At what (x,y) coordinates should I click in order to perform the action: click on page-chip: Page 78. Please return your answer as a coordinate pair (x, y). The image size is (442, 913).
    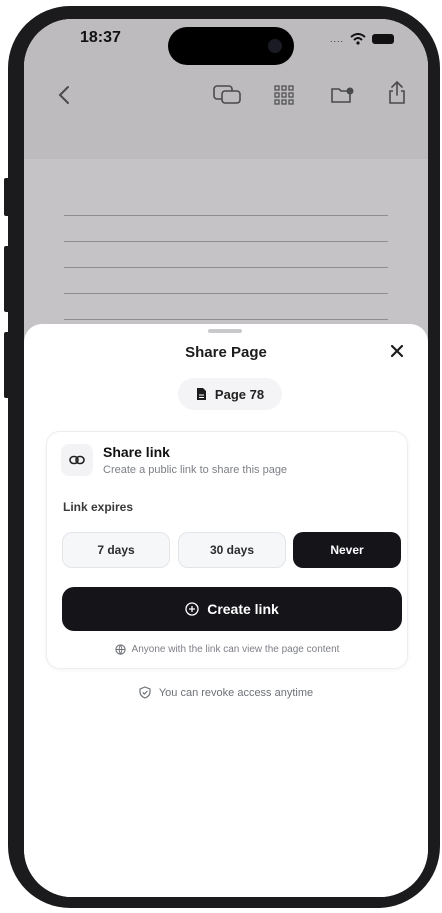
    Looking at the image, I should click on (230, 394).